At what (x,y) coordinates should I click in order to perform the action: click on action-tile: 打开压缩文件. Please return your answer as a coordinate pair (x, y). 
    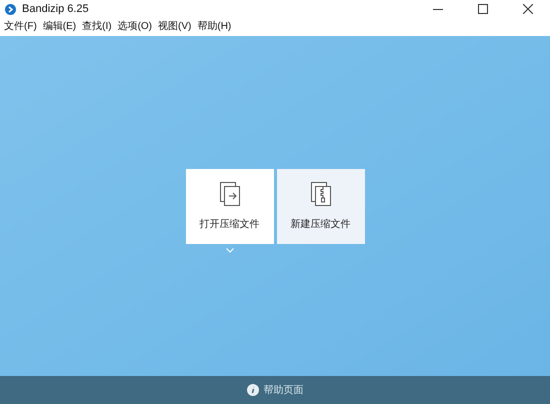
    Looking at the image, I should click on (230, 206).